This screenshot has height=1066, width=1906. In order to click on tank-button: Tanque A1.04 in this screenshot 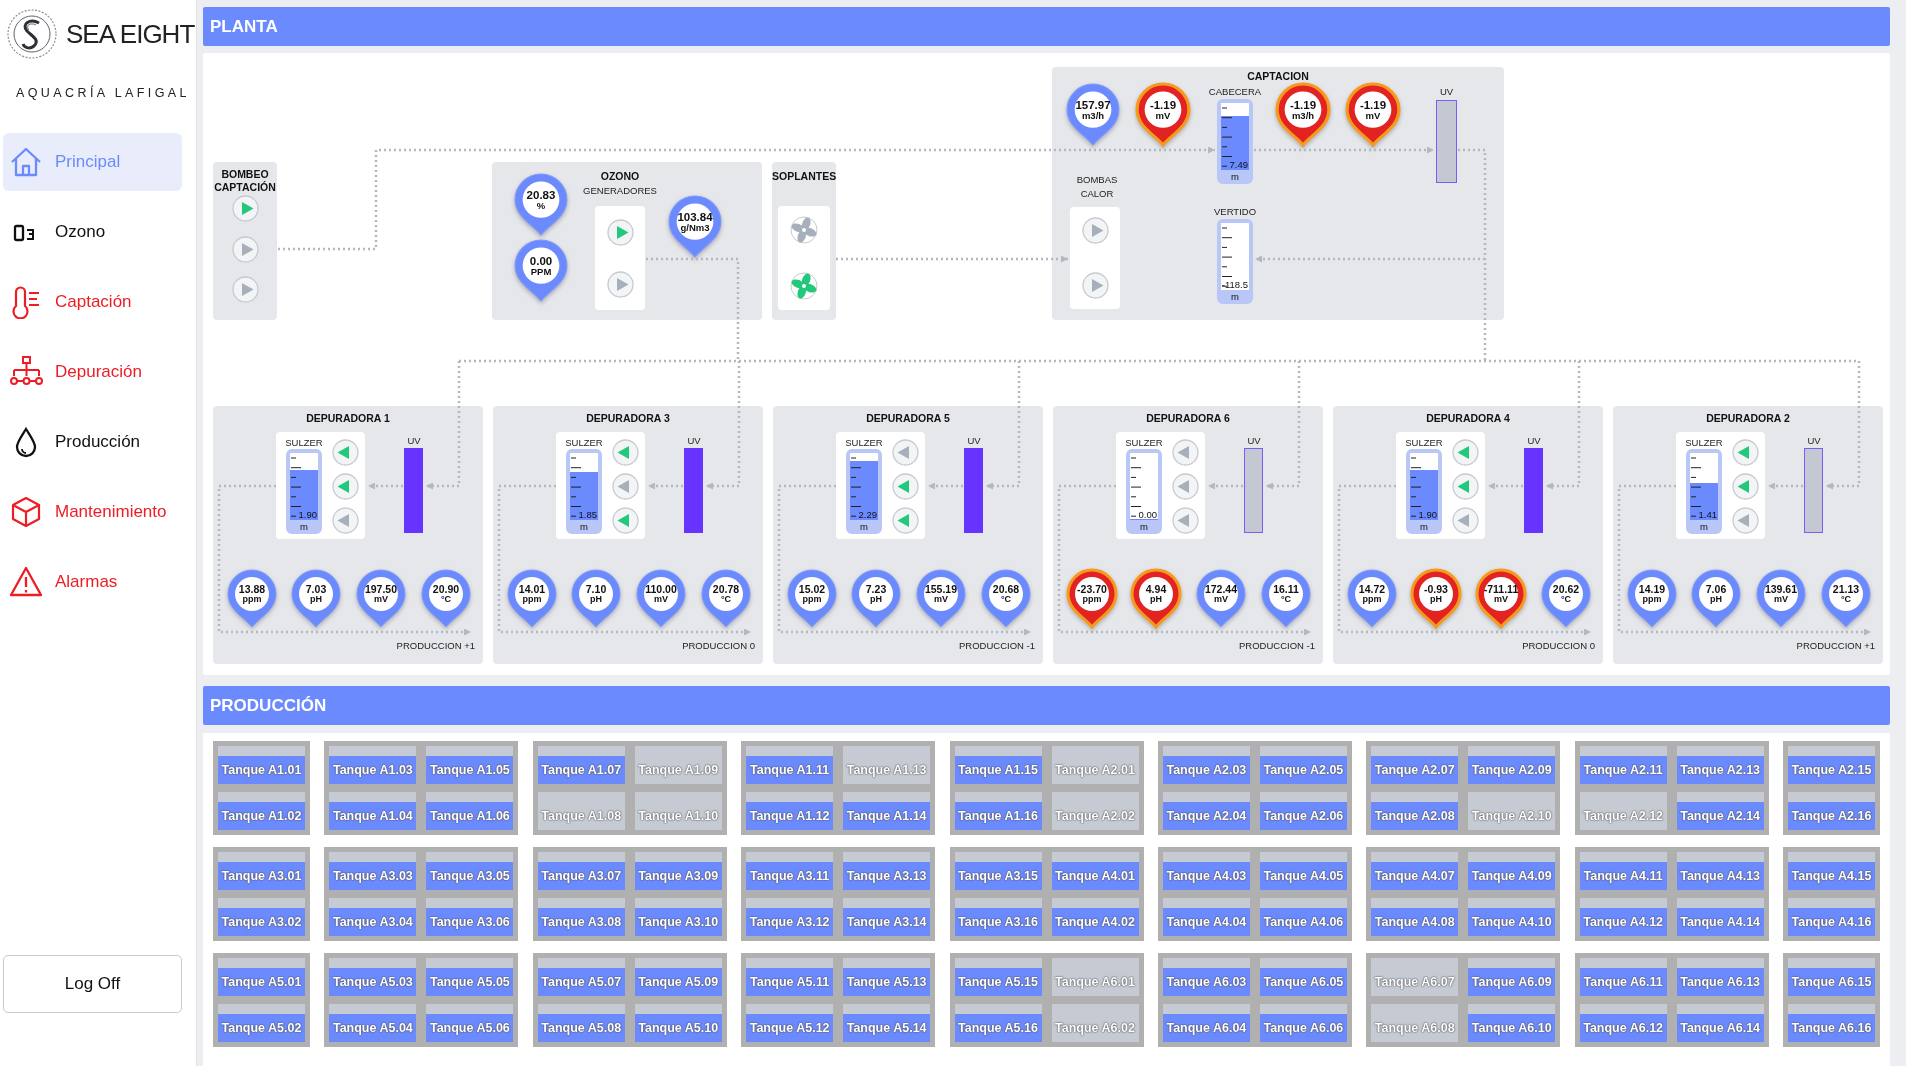, I will do `click(373, 811)`.